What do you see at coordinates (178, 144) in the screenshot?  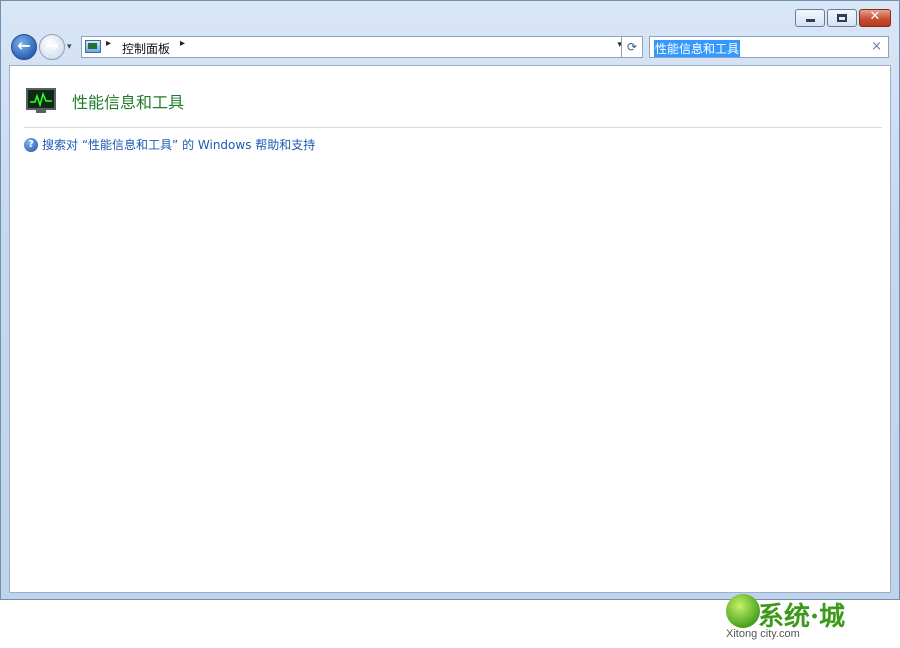 I see `windows-help-link: 搜索对 “性能信息和工具” 的 Windows 帮助和支持` at bounding box center [178, 144].